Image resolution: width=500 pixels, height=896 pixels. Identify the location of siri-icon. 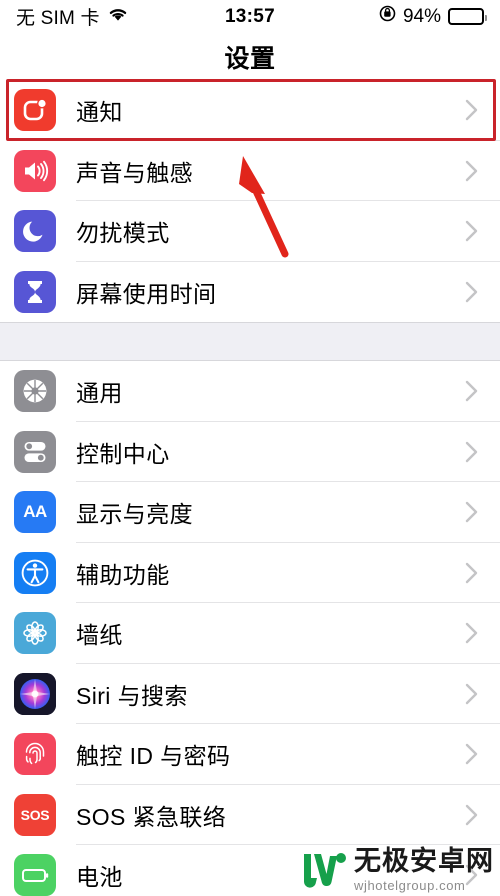
(35, 693).